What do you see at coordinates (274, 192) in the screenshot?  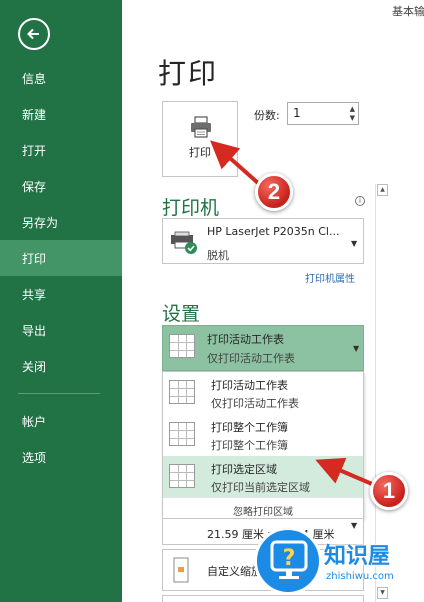 I see `step-badge-2: 2` at bounding box center [274, 192].